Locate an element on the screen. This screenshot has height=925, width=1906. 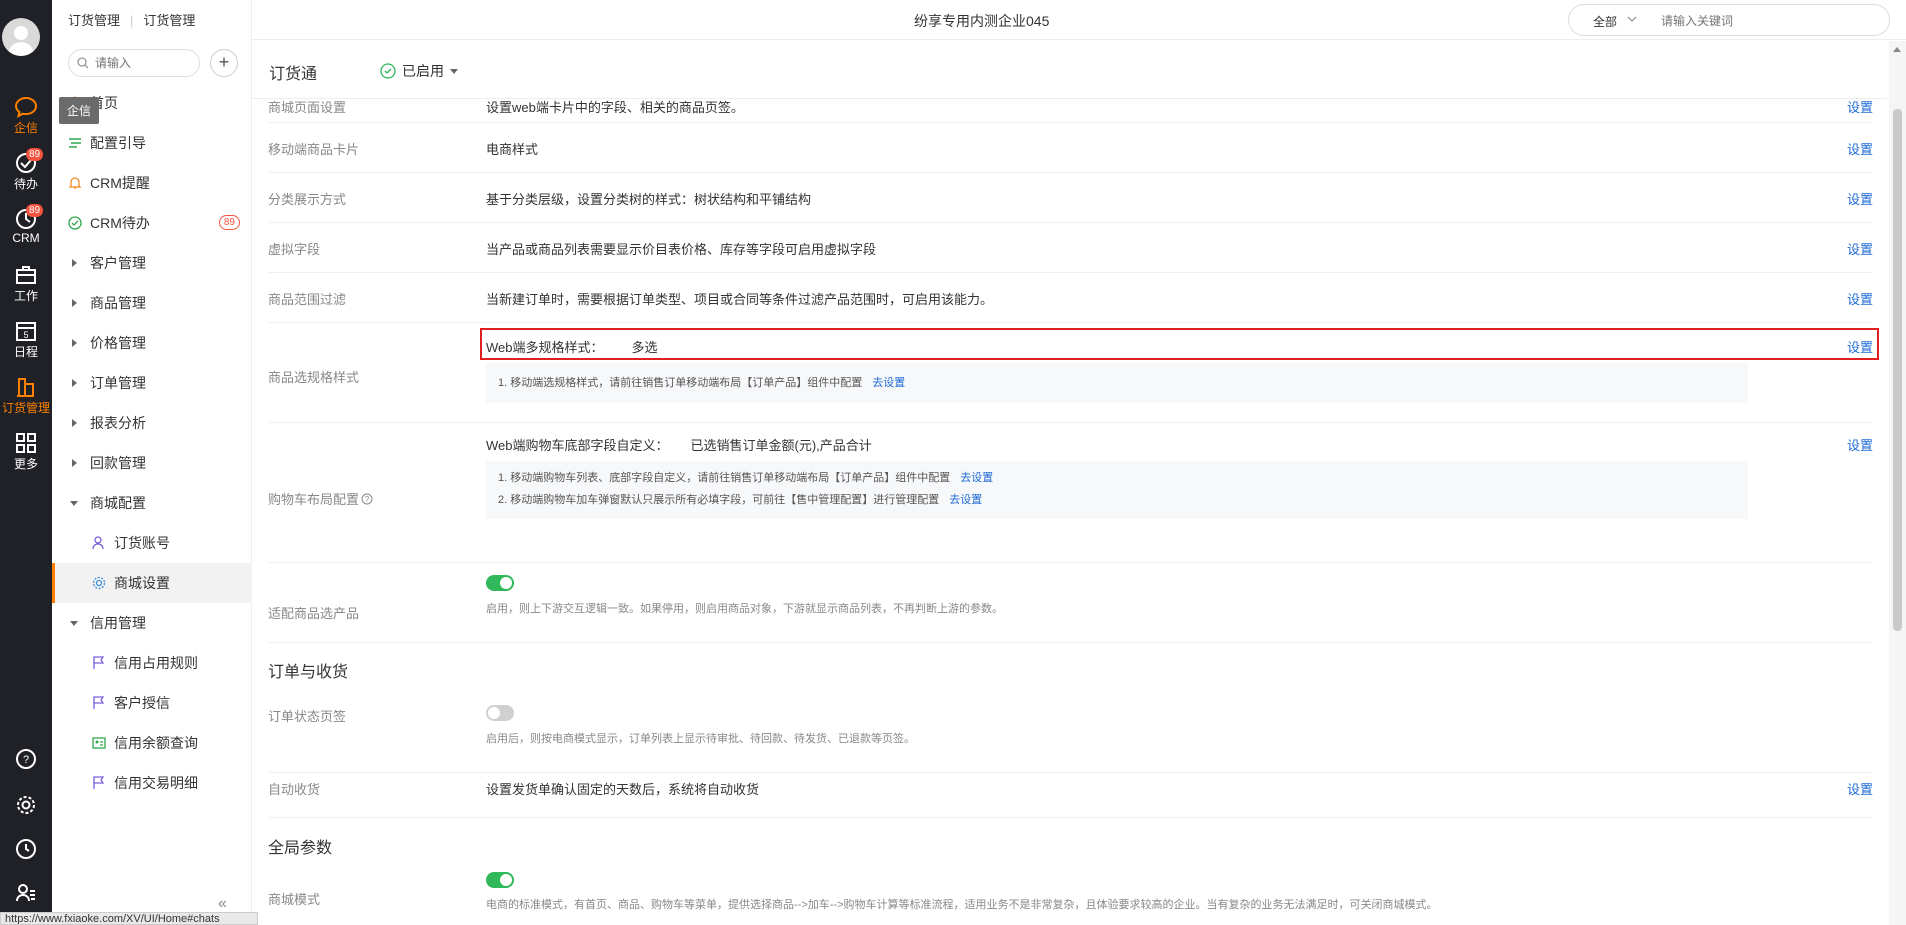
sidebar-item-order: 订单管理 is located at coordinates (152, 383).